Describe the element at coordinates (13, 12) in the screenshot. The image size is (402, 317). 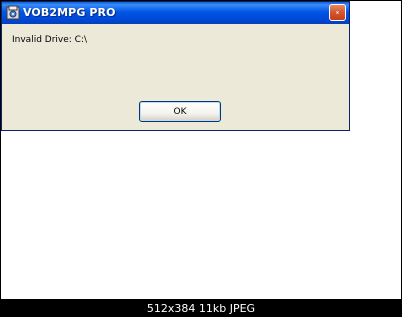
I see `app-icon` at that location.